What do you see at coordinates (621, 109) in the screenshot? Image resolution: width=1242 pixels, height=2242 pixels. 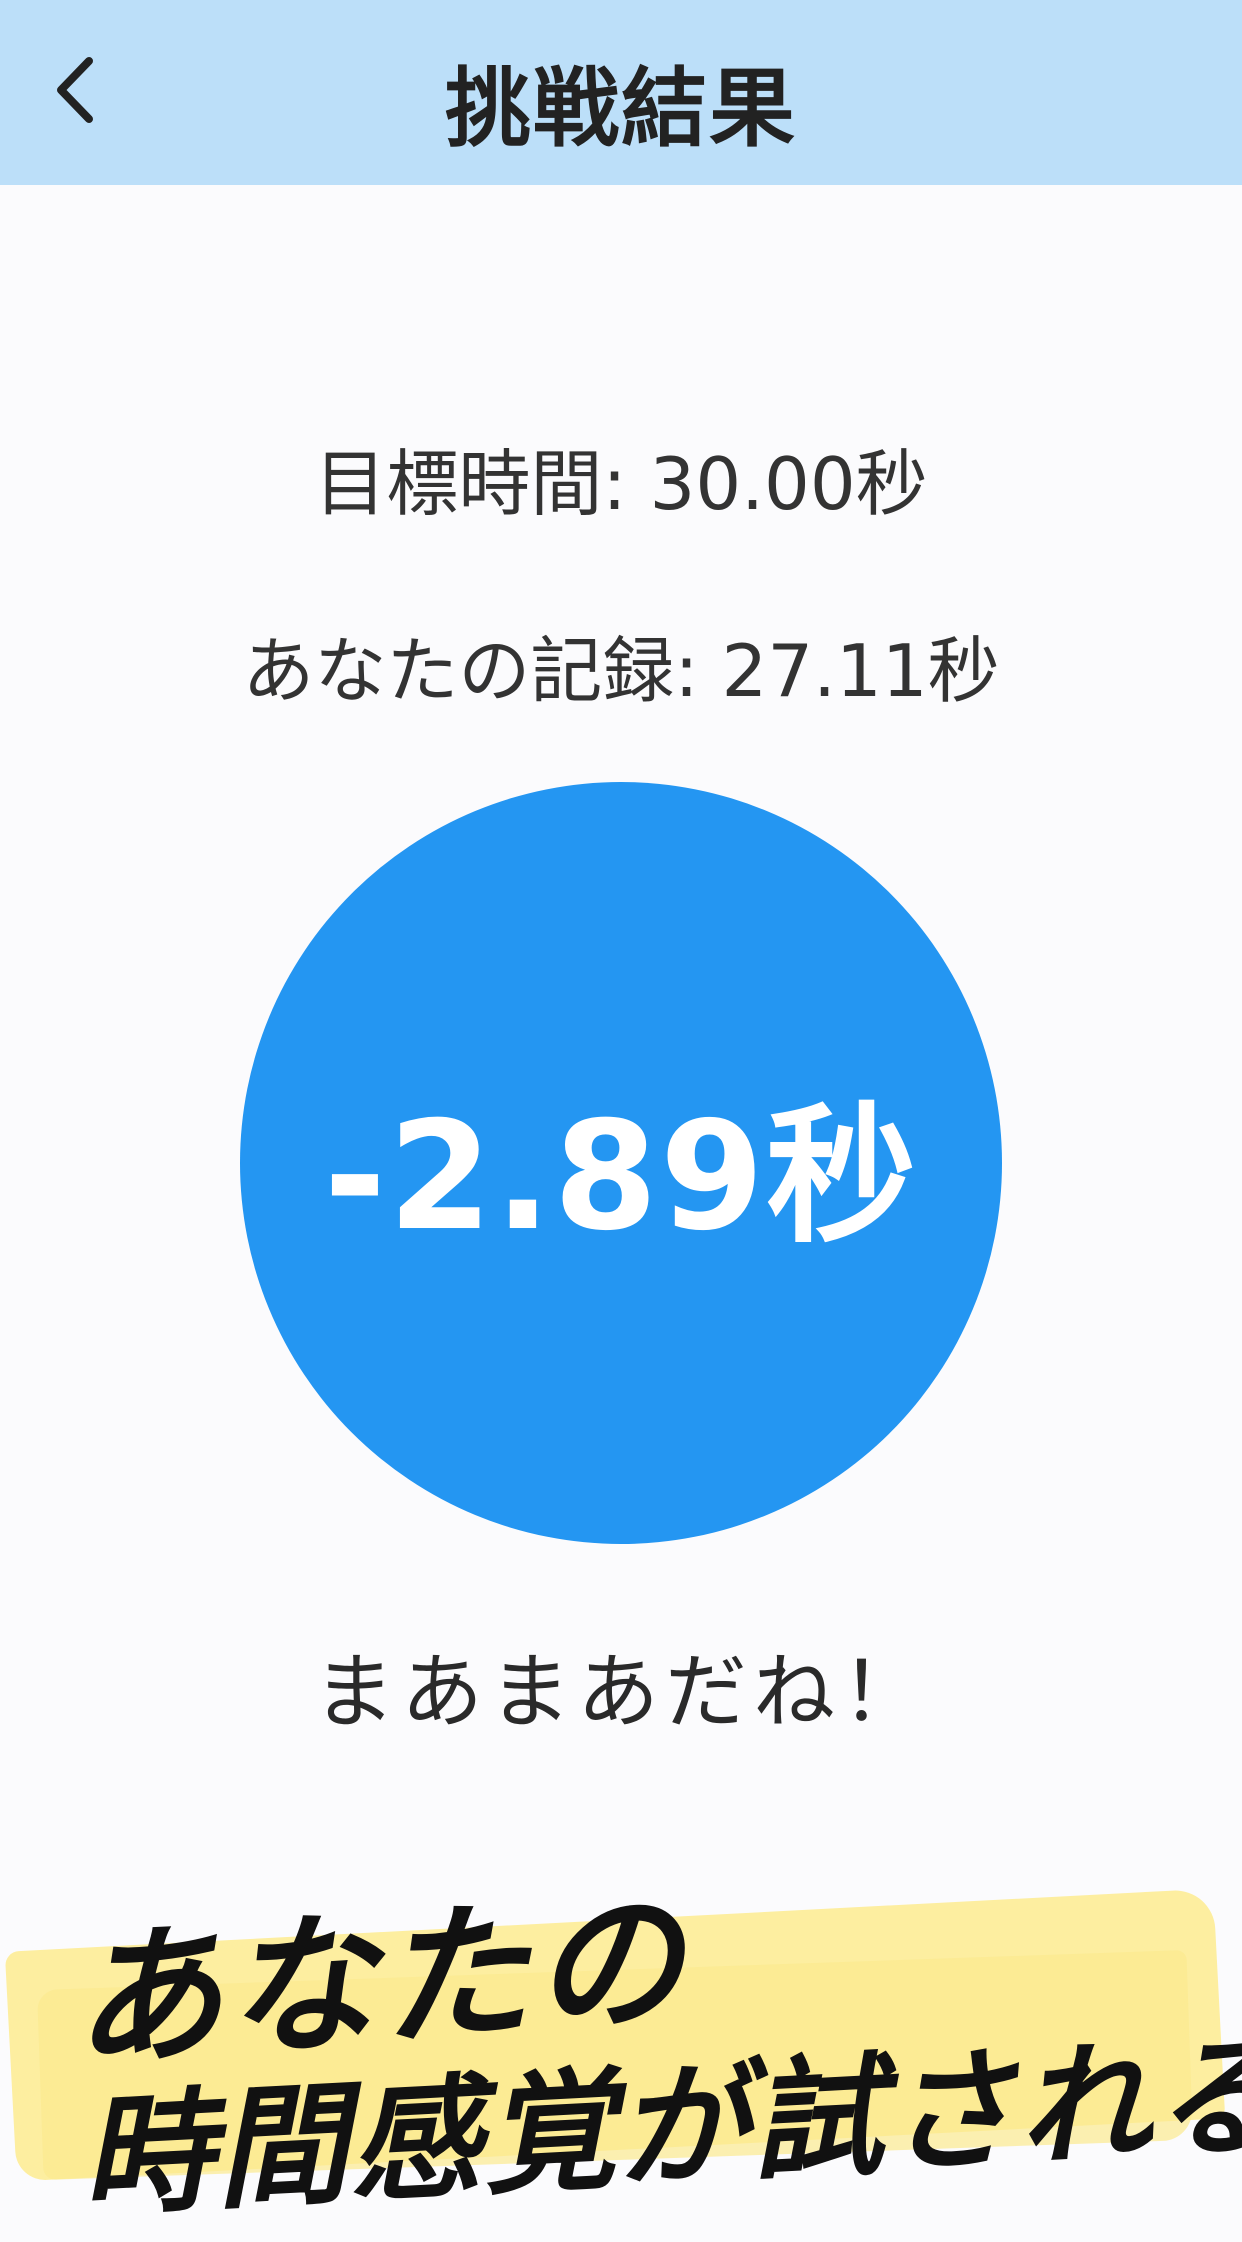 I see `page-title: 挑戦結果` at bounding box center [621, 109].